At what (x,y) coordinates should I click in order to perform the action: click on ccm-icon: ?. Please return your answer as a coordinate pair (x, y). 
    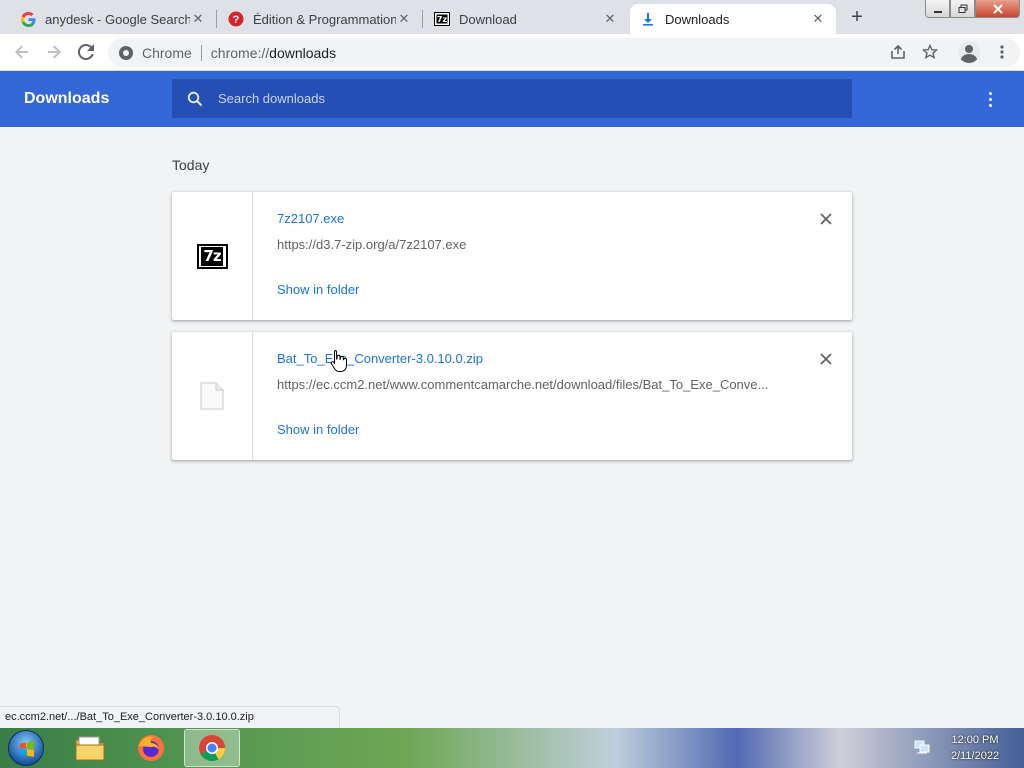
    Looking at the image, I should click on (236, 19).